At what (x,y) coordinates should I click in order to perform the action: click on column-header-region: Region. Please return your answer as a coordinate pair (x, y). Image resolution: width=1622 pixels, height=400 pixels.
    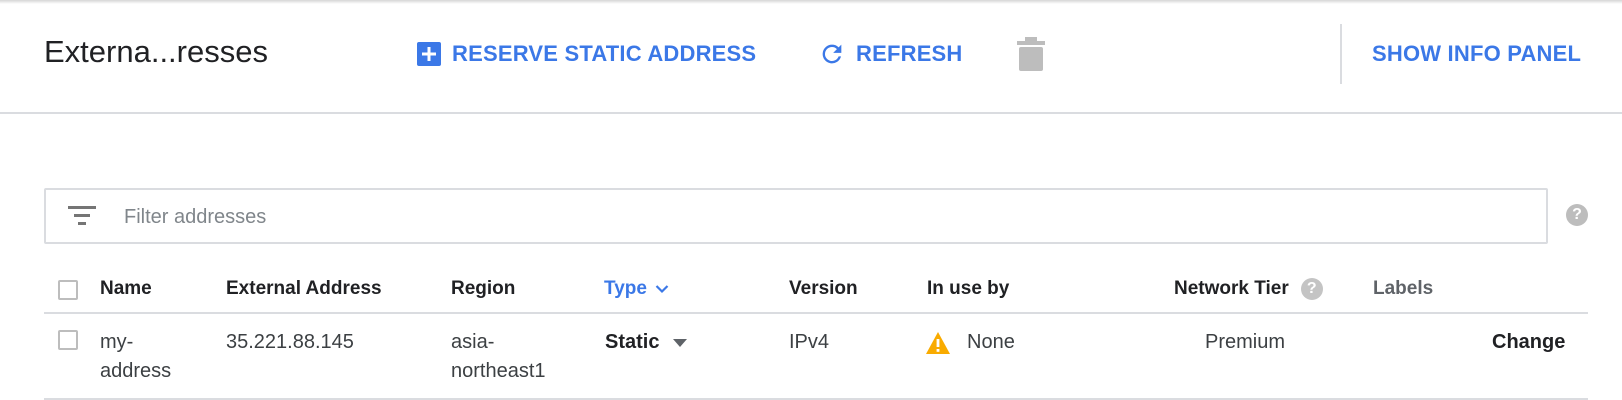
    Looking at the image, I should click on (483, 289).